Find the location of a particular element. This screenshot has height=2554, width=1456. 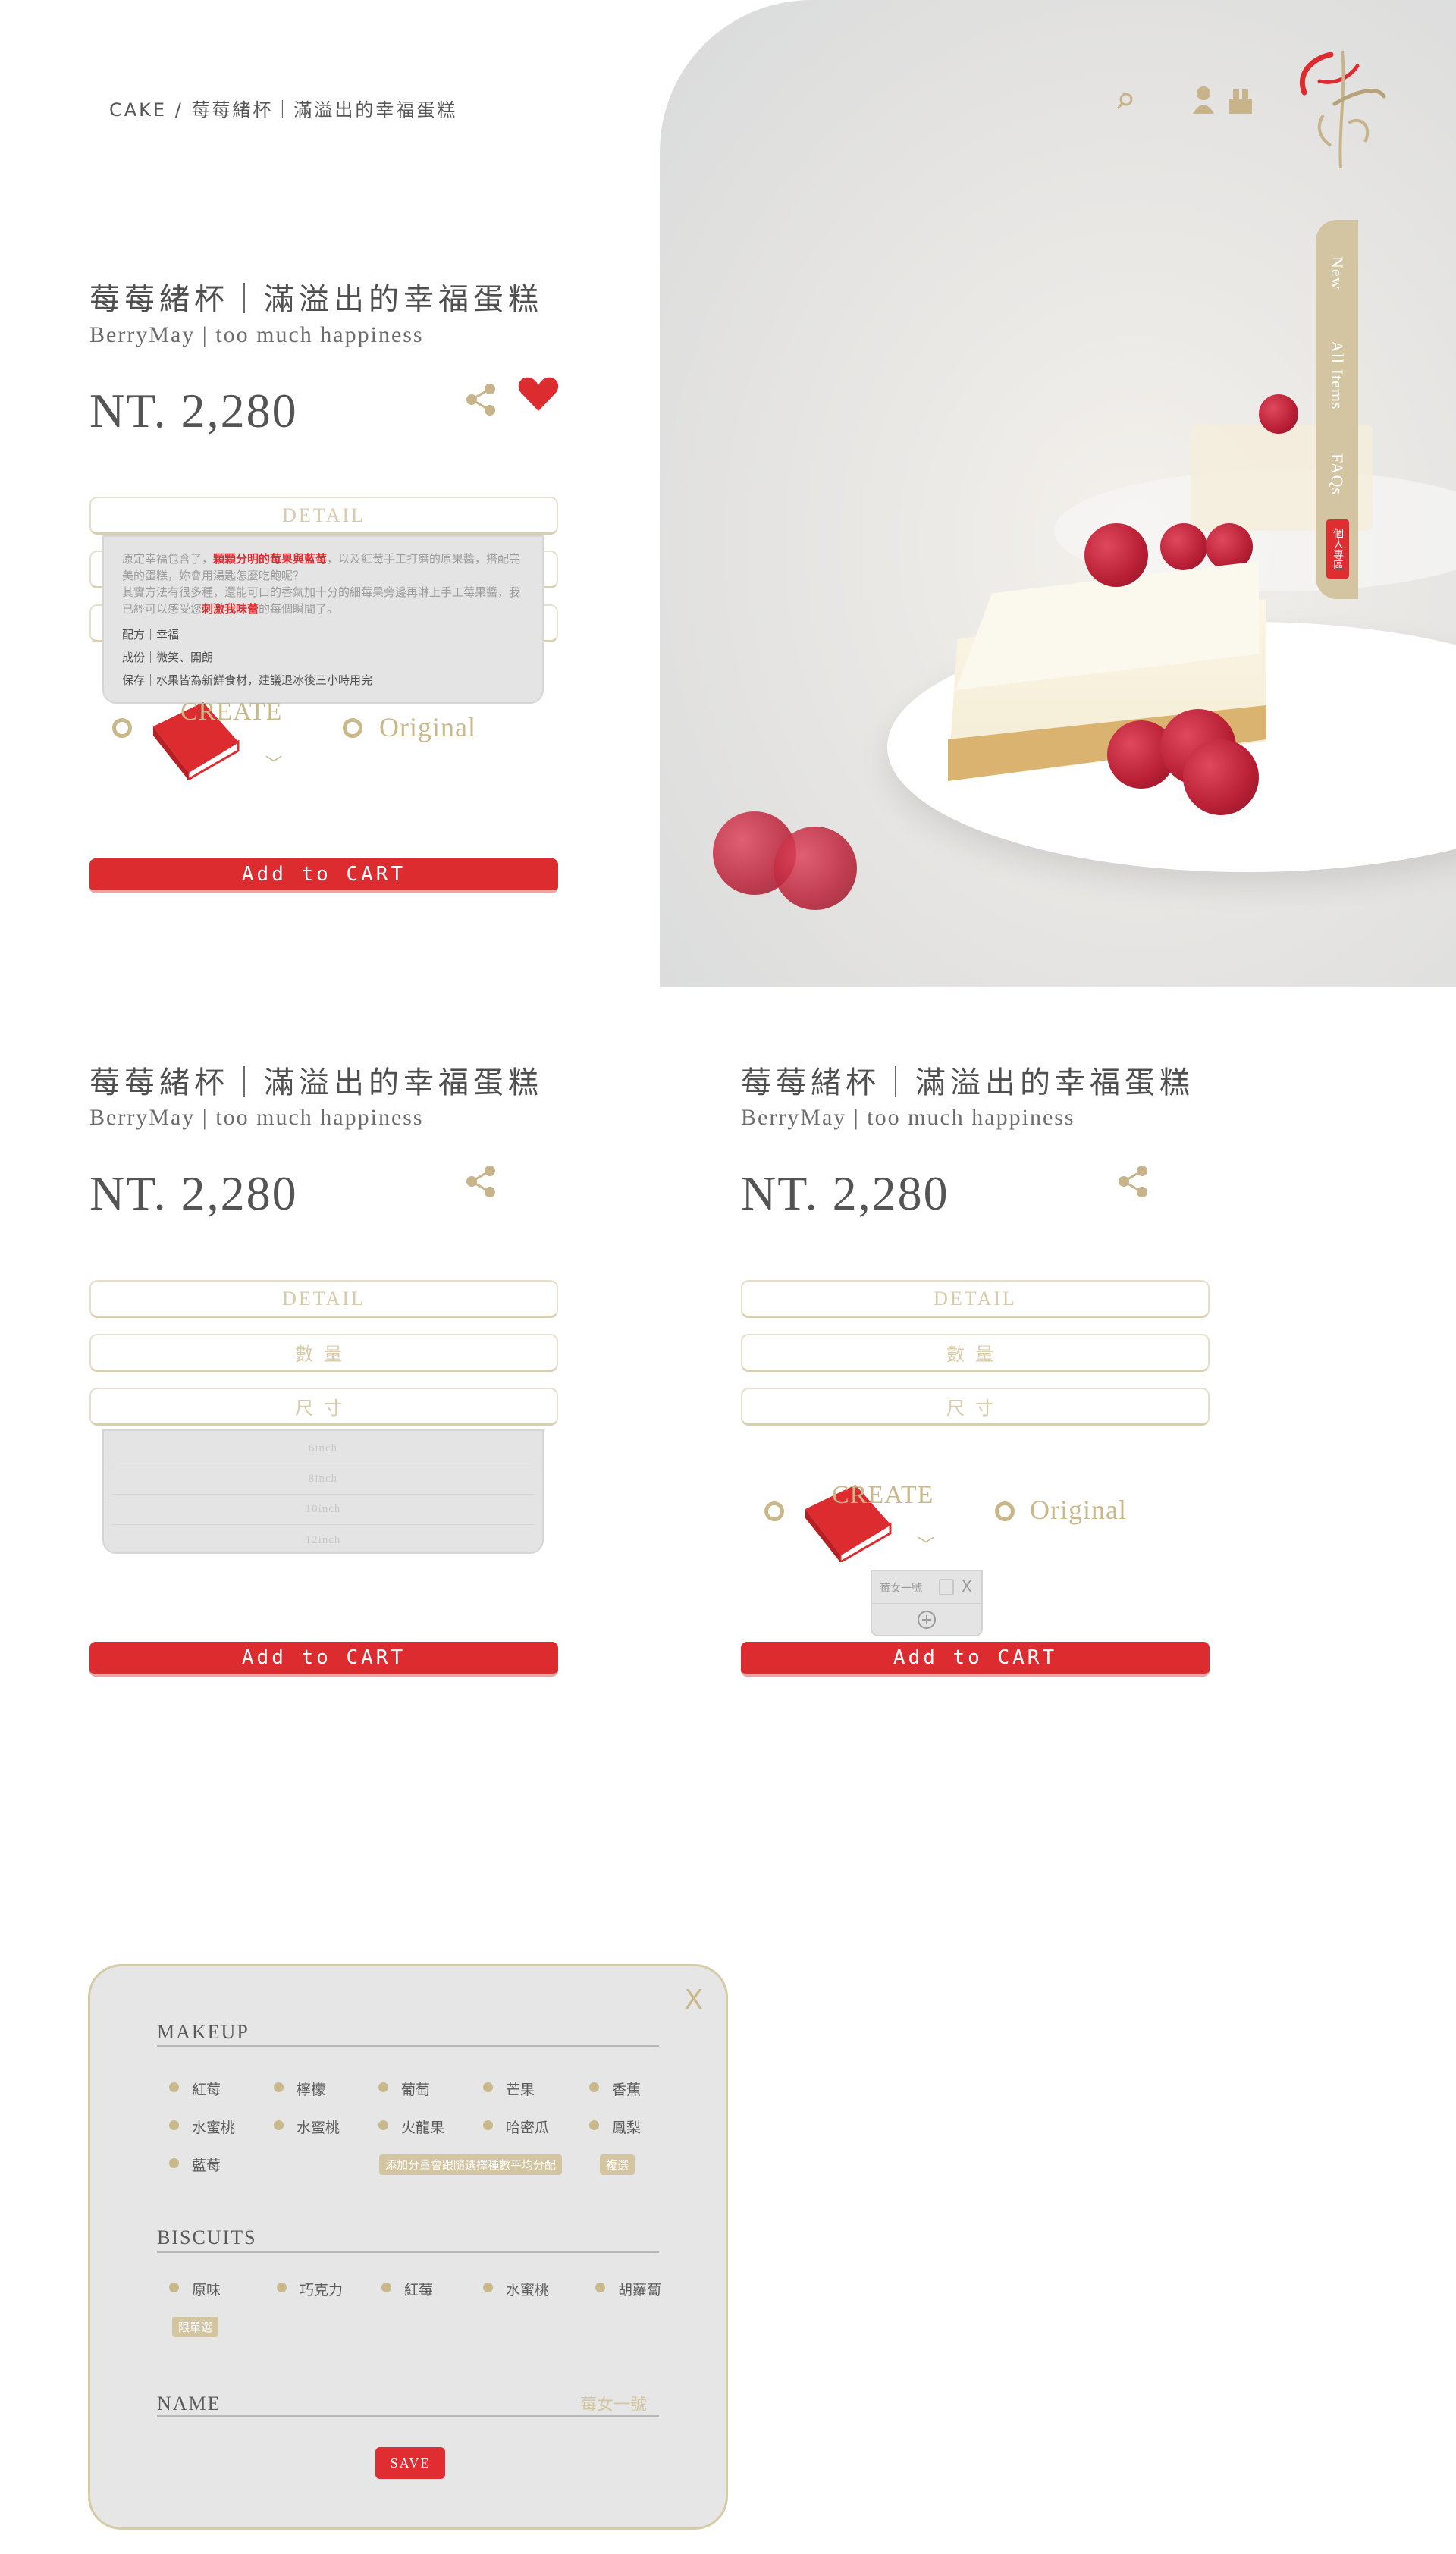

saved-design-popup: 莓女一號 X is located at coordinates (927, 1603).